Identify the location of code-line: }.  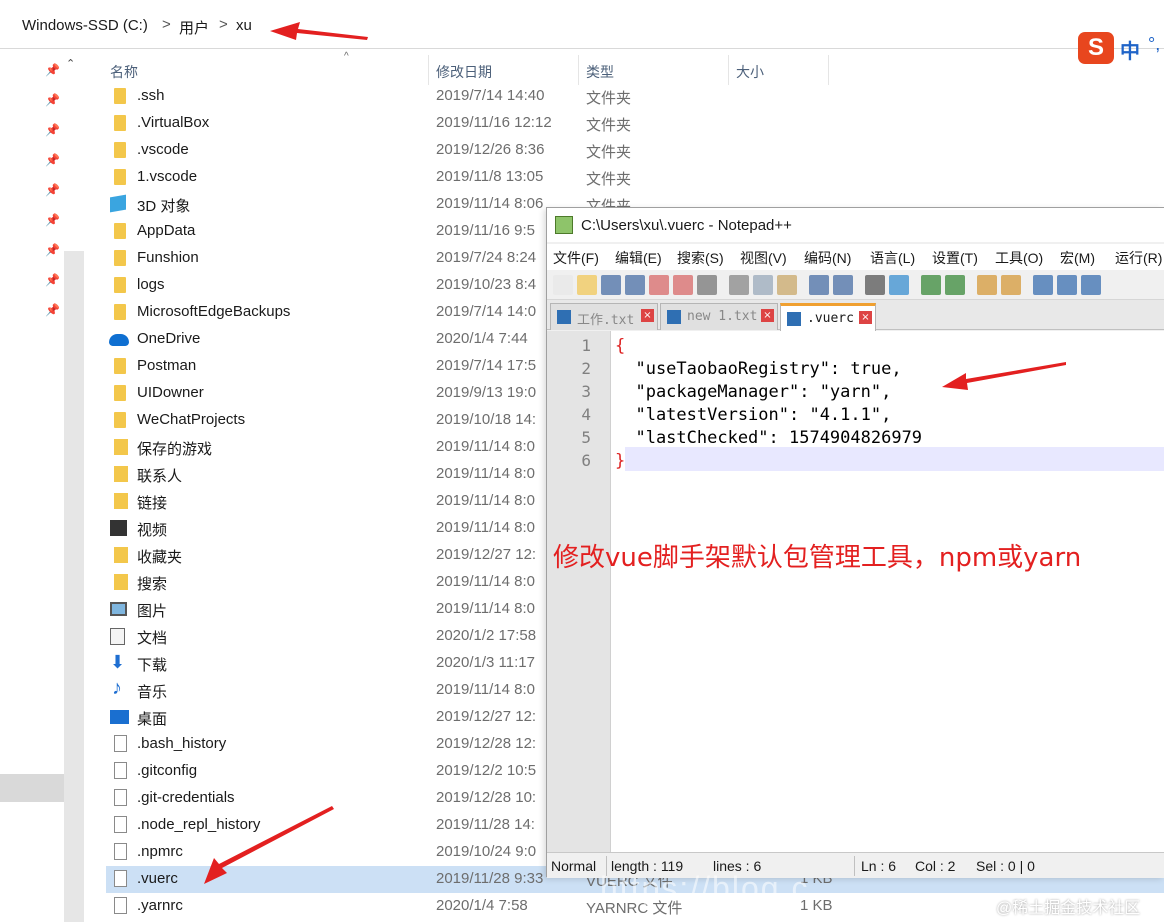
(620, 461).